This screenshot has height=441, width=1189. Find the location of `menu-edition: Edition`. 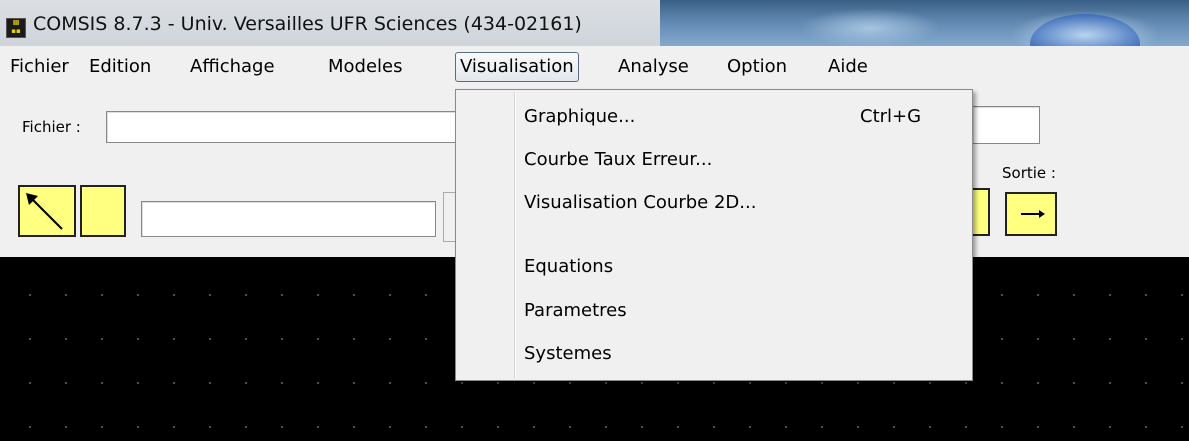

menu-edition: Edition is located at coordinates (120, 67).